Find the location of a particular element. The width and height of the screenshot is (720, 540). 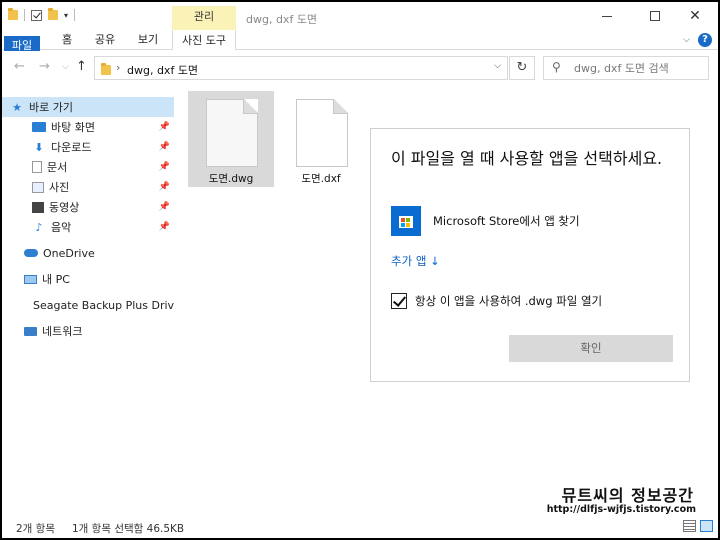

file-item-dwg: 도면.dwg is located at coordinates (231, 139).